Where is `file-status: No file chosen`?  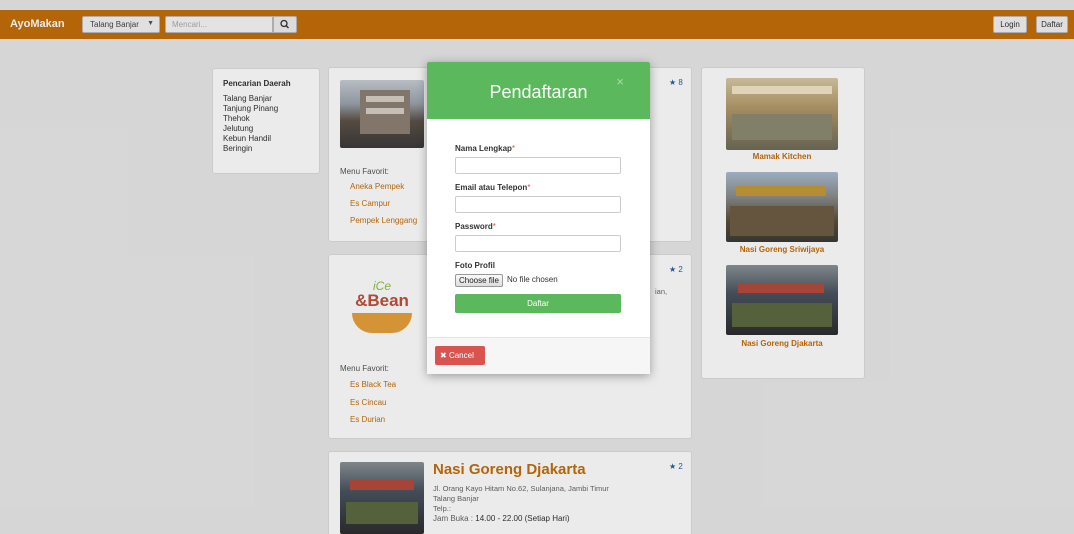 file-status: No file chosen is located at coordinates (532, 279).